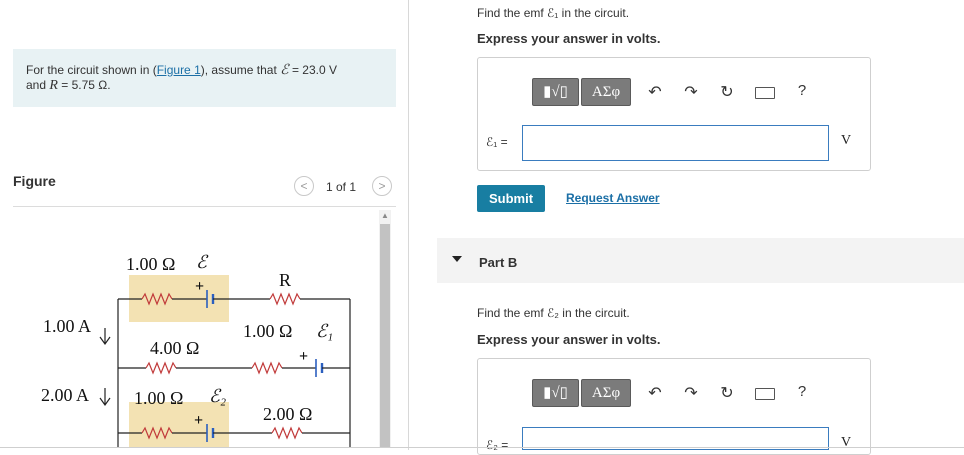  I want to click on current-2-label: 2.00 A, so click(65, 395).